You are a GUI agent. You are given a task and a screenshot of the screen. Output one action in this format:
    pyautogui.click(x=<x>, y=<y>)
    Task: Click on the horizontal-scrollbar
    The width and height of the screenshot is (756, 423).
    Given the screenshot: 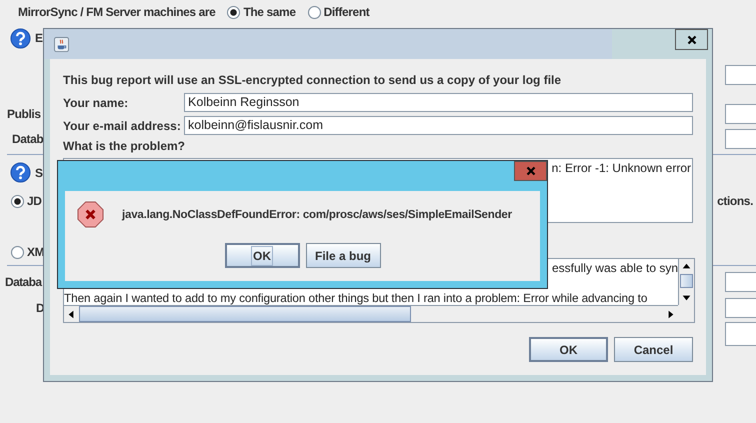 What is the action you would take?
    pyautogui.click(x=371, y=313)
    